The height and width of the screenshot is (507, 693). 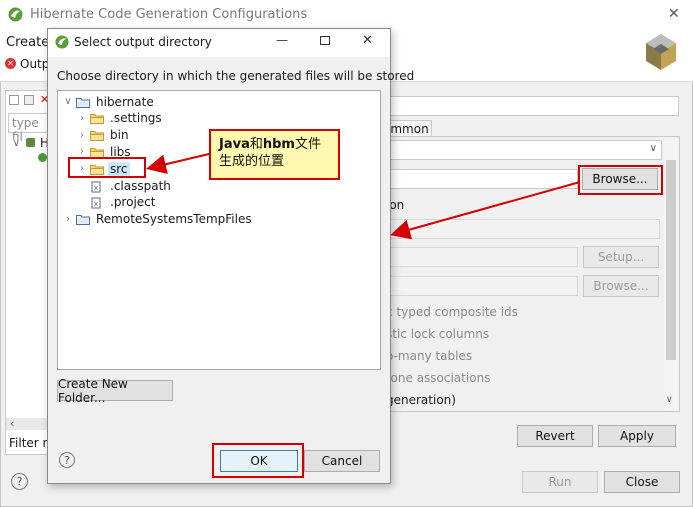 I want to click on annotation-arrows, so click(x=363, y=196).